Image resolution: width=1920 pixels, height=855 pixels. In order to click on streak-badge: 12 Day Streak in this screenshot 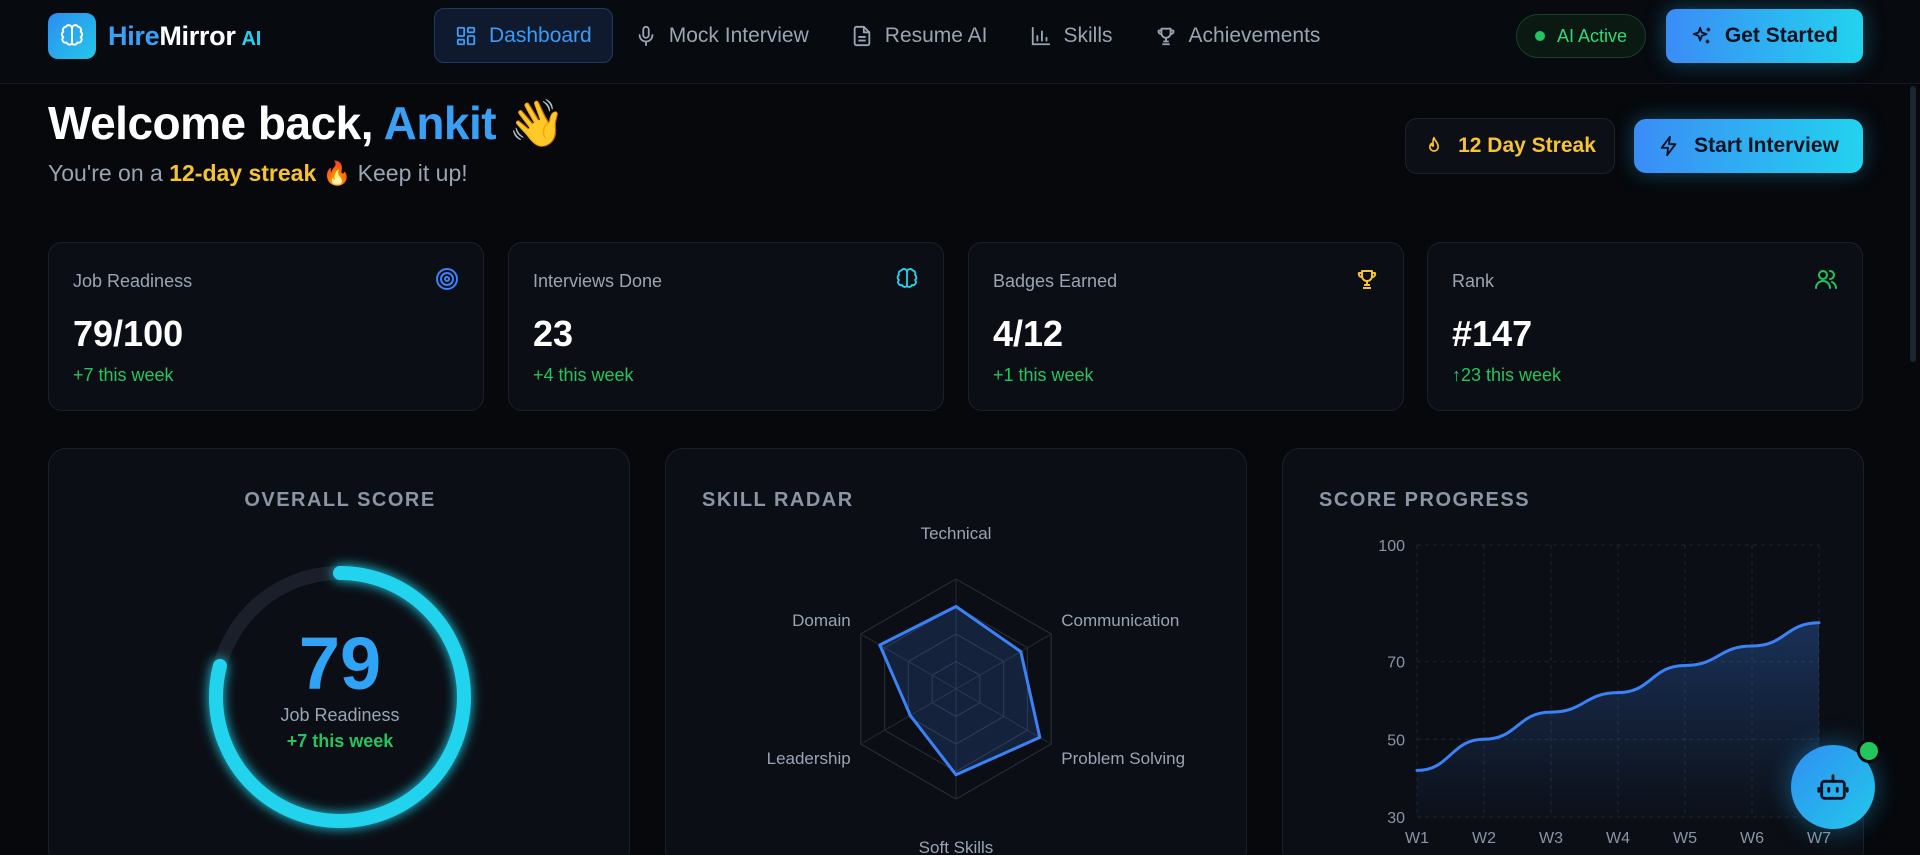, I will do `click(1510, 146)`.